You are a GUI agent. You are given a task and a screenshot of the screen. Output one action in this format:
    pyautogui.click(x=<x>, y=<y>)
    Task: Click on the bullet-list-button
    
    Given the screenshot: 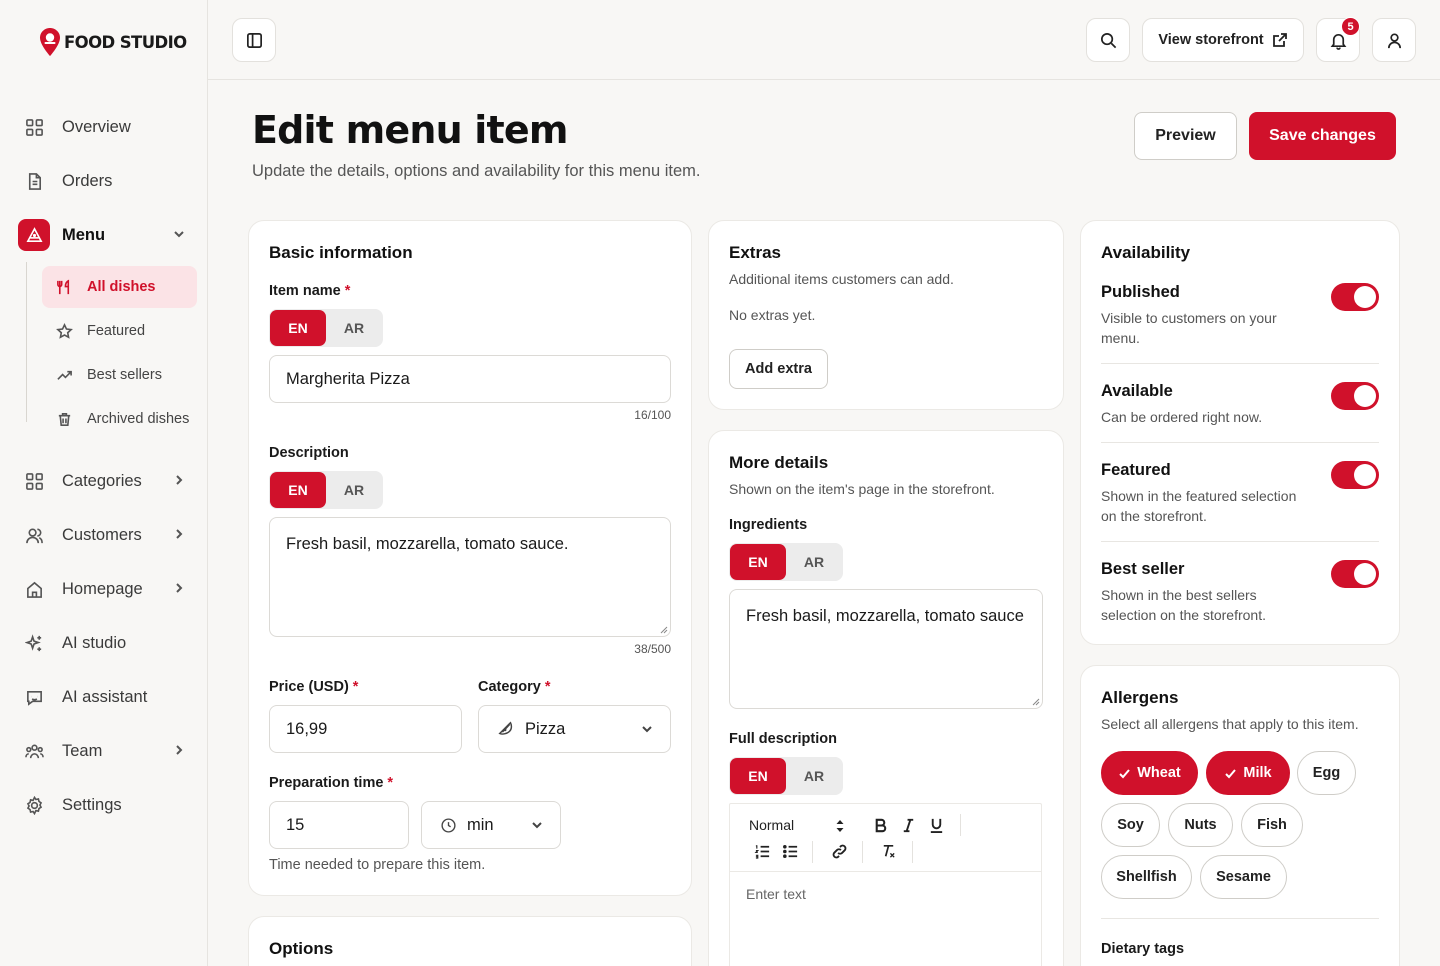 What is the action you would take?
    pyautogui.click(x=790, y=851)
    